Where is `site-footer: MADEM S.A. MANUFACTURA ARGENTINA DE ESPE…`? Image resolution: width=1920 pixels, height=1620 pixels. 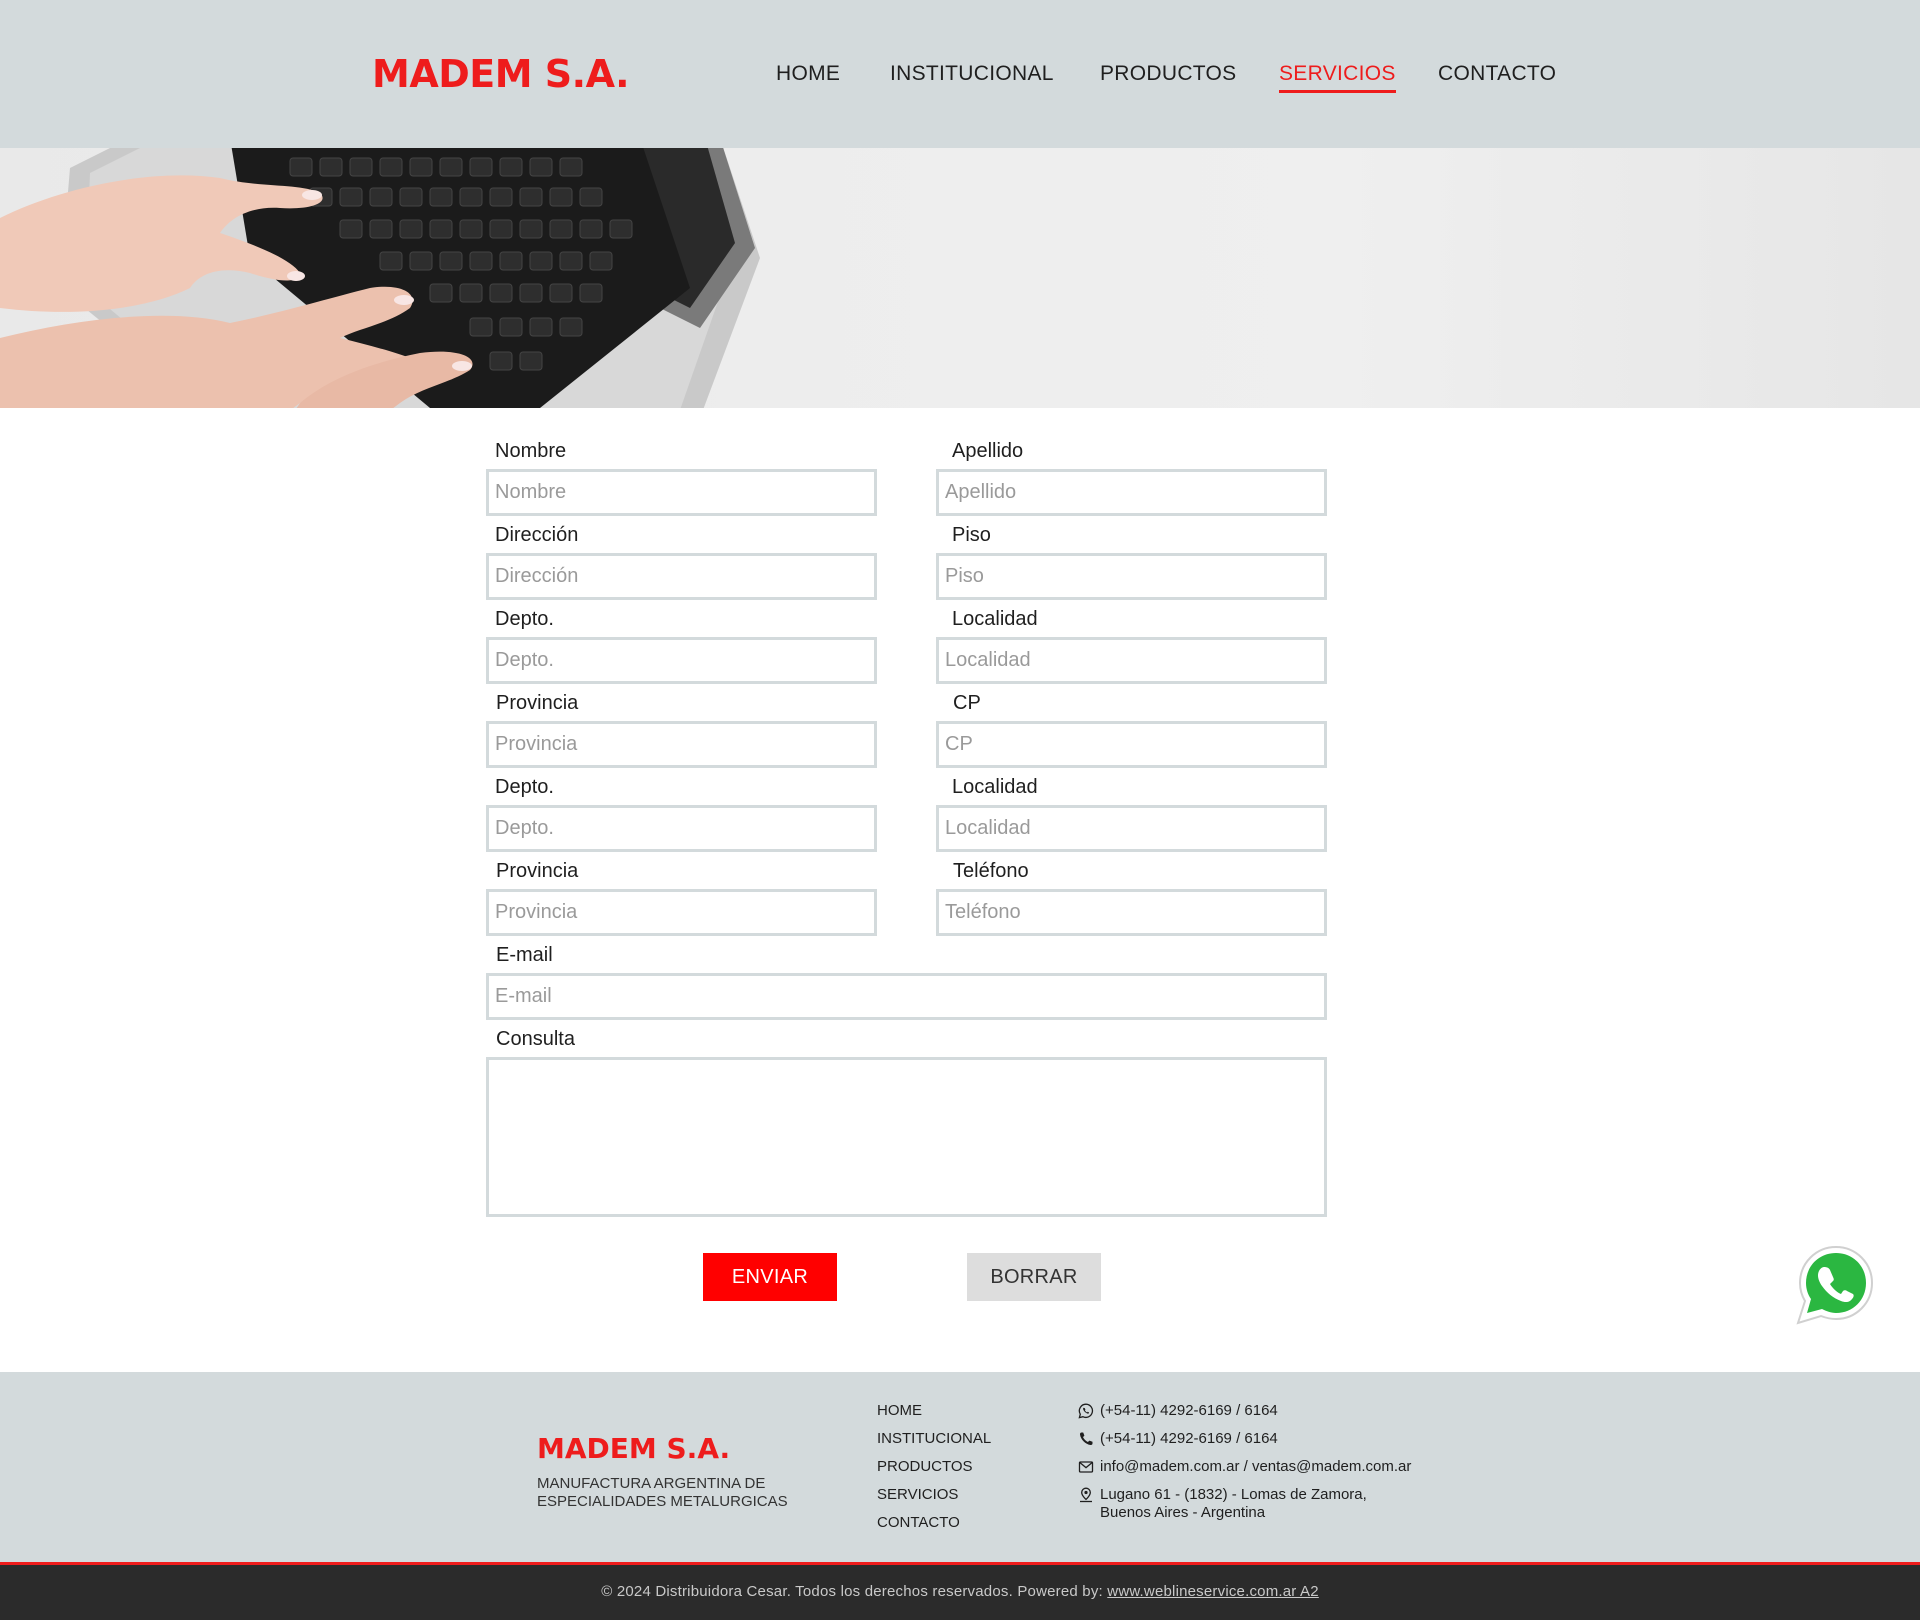
site-footer: MADEM S.A. MANUFACTURA ARGENTINA DE ESPE… is located at coordinates (960, 1467).